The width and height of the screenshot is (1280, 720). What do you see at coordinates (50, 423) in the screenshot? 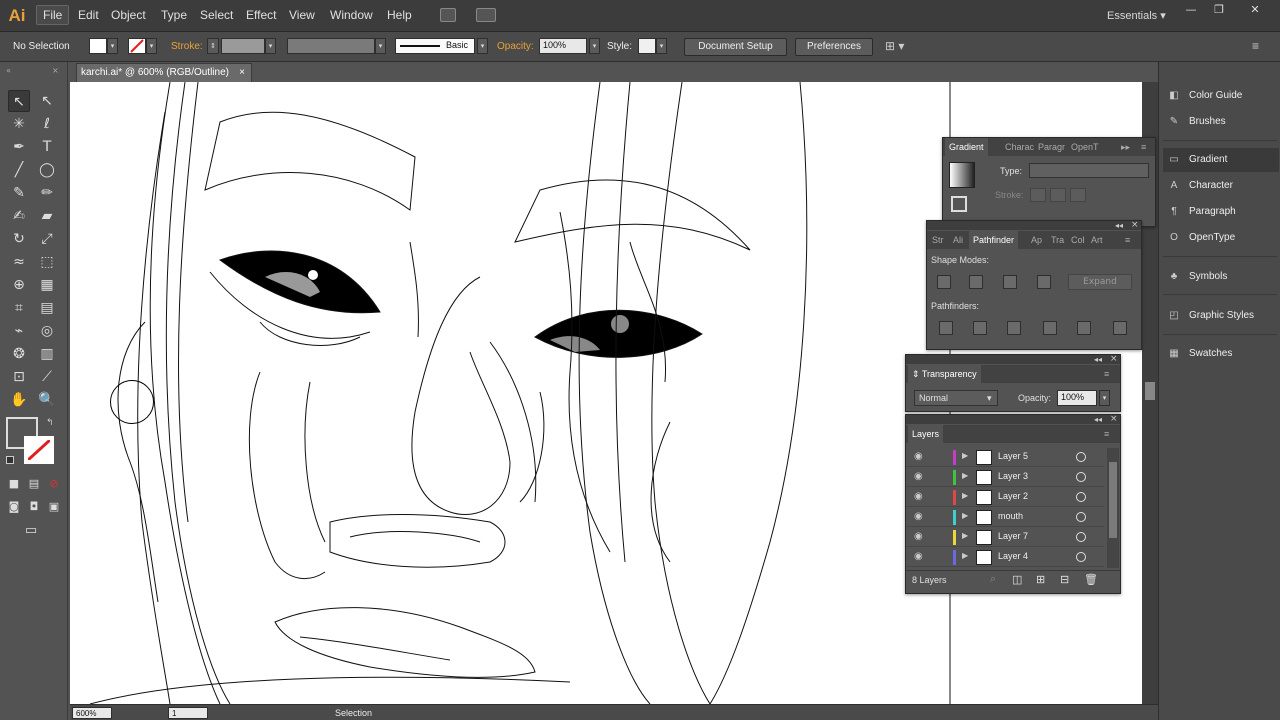
I see `swap-colors-icon: ↰` at bounding box center [50, 423].